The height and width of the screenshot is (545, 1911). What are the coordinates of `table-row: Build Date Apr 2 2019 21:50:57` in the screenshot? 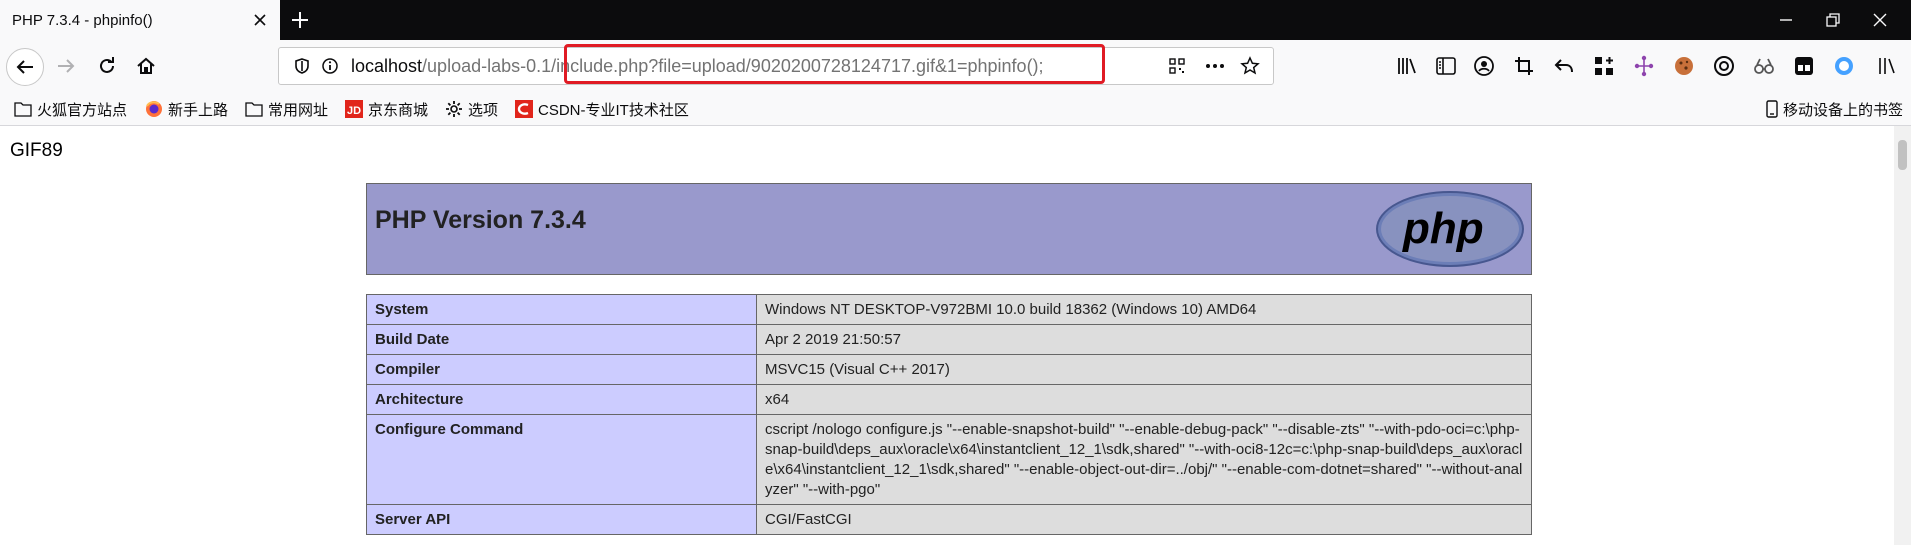 It's located at (949, 339).